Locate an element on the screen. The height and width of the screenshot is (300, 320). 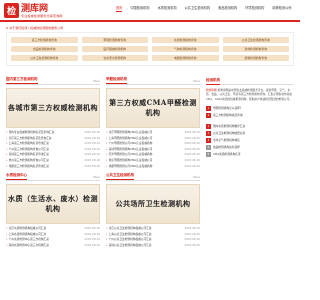
sidebar-item: 3 室内空气检测机构排名 is located at coordinates (250, 140).